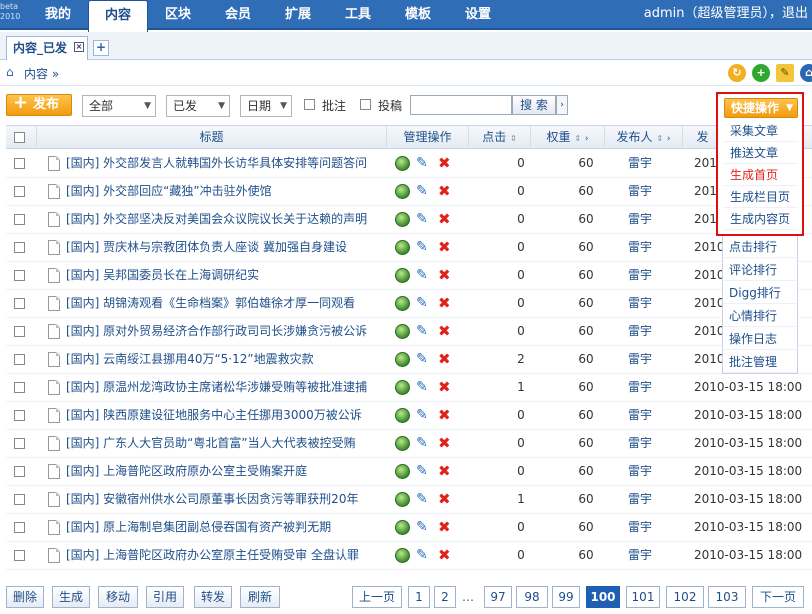 Image resolution: width=812 pixels, height=614 pixels. Describe the element at coordinates (58, 15) in the screenshot. I see `nav-item-mine: 我的` at that location.